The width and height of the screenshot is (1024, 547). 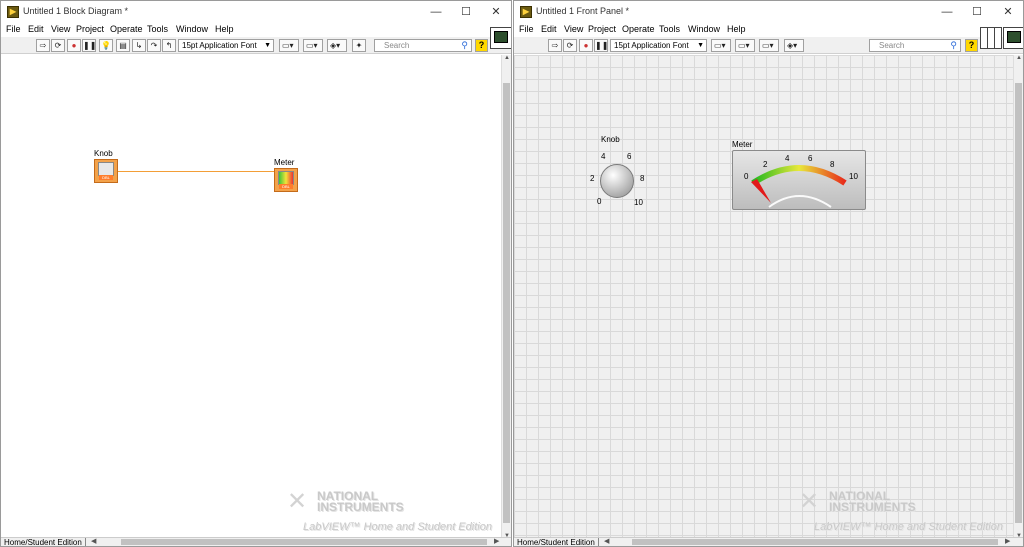 What do you see at coordinates (617, 181) in the screenshot?
I see `knob-control` at bounding box center [617, 181].